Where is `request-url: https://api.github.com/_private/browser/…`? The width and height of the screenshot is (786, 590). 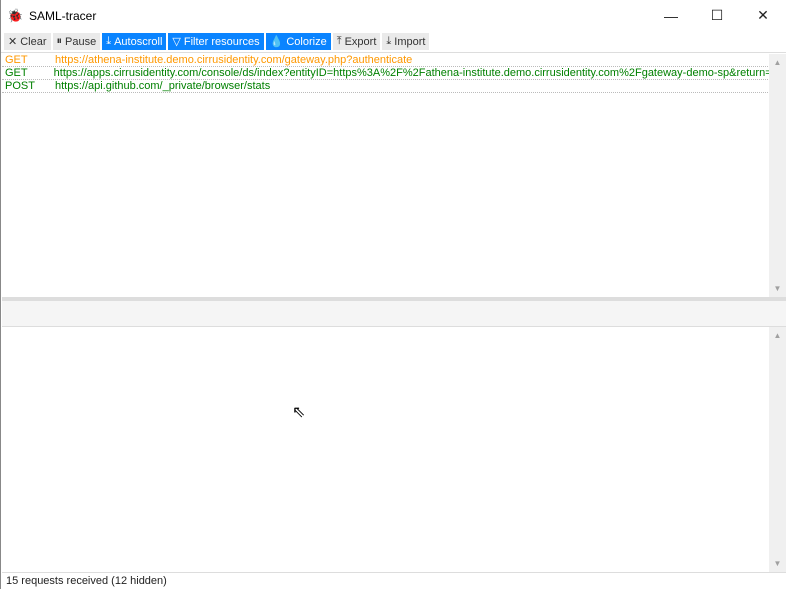
request-url: https://api.github.com/_private/browser/… is located at coordinates (163, 86).